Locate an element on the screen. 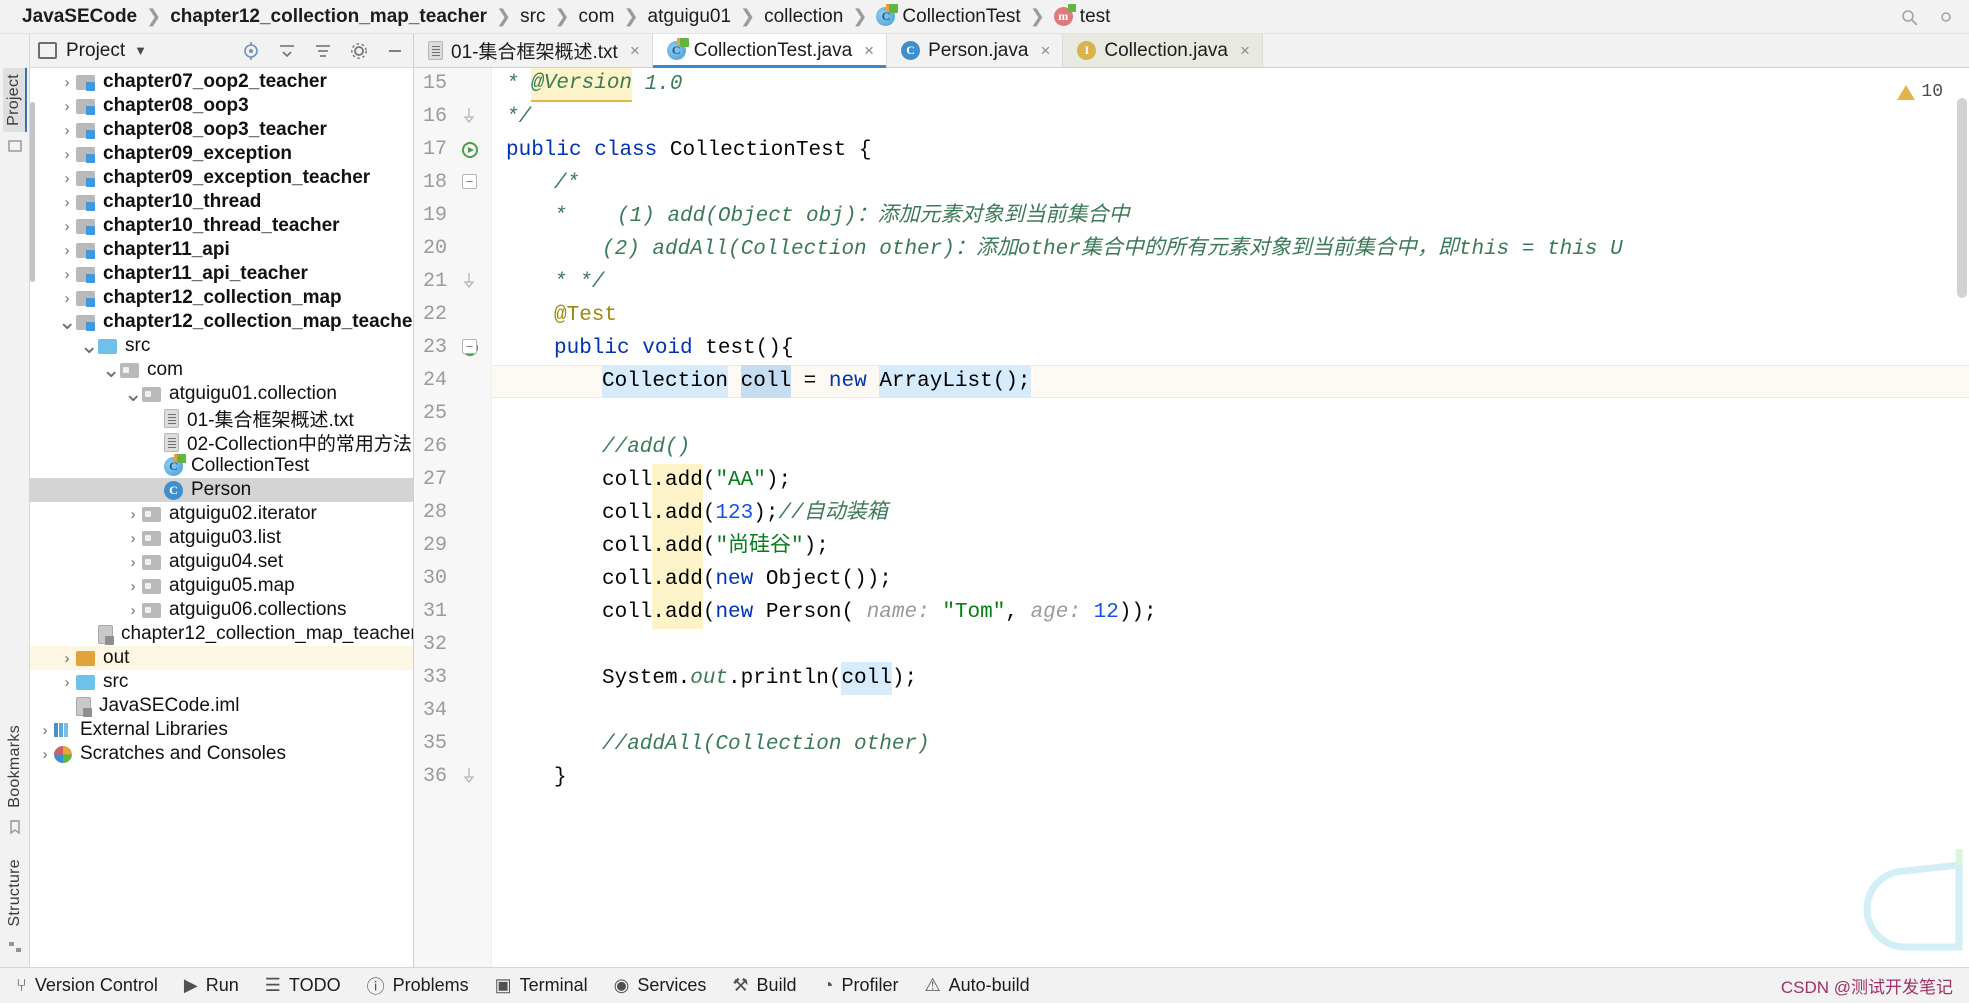 This screenshot has height=1003, width=1969. status-bar-item-auto-build: ⚠ Auto-build is located at coordinates (976, 985).